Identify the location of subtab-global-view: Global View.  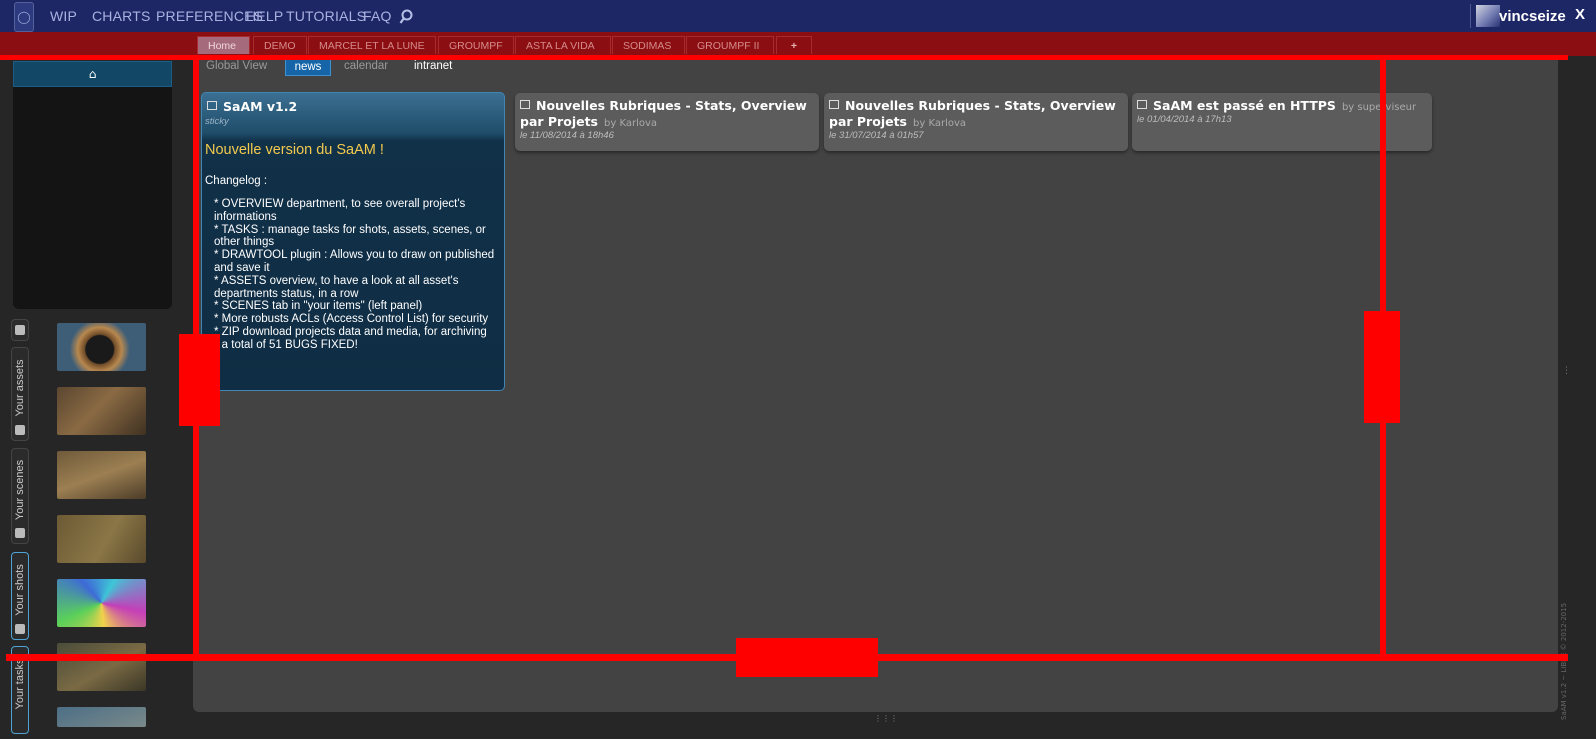
(236, 66).